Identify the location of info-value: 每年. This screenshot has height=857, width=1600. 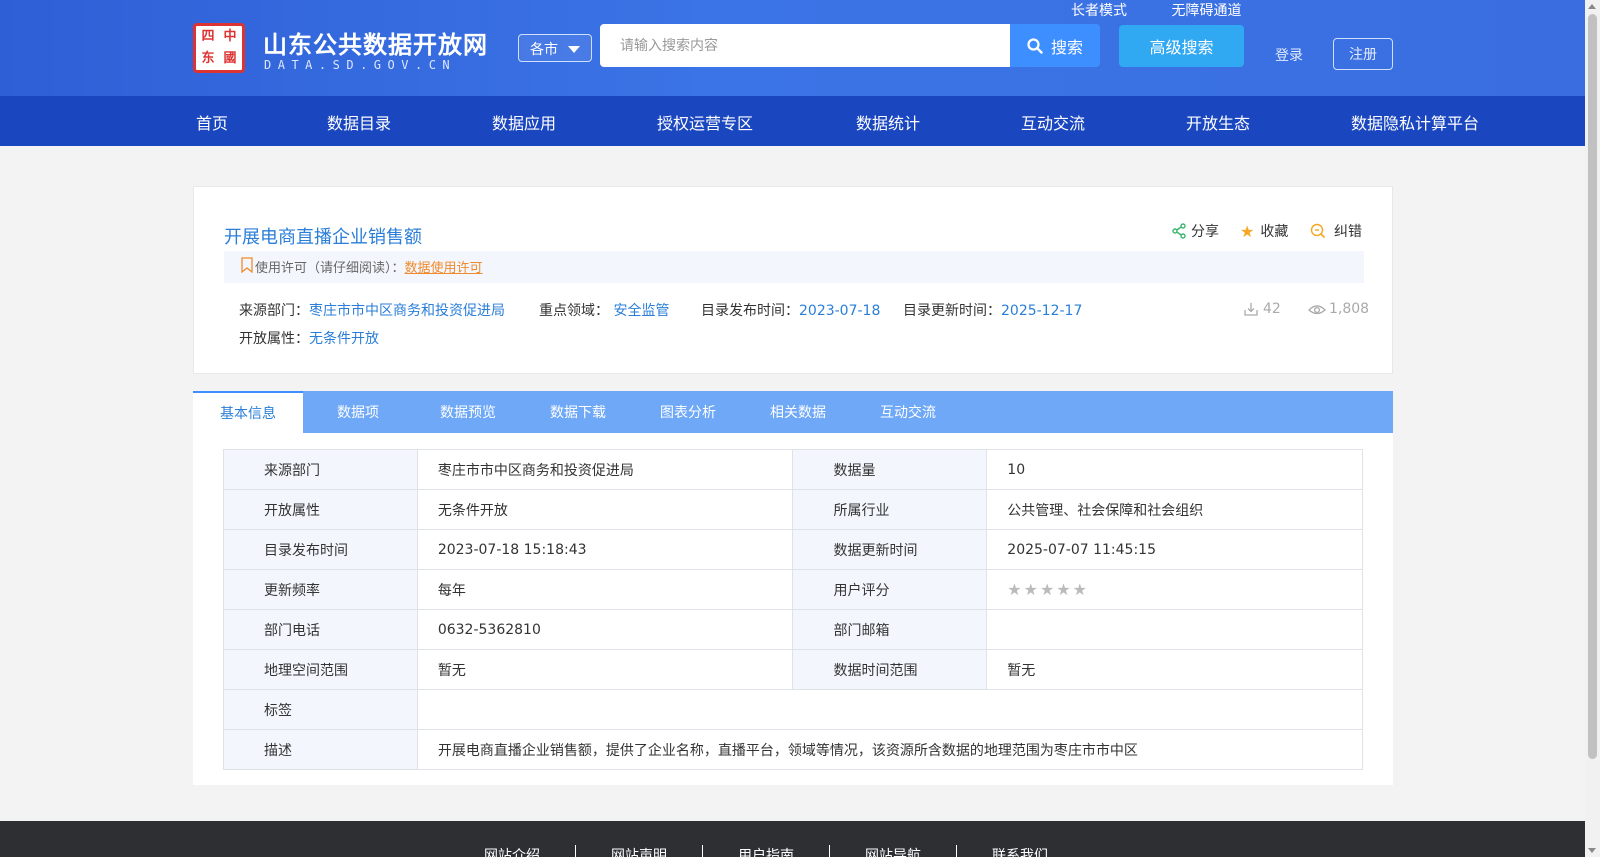
(605, 589).